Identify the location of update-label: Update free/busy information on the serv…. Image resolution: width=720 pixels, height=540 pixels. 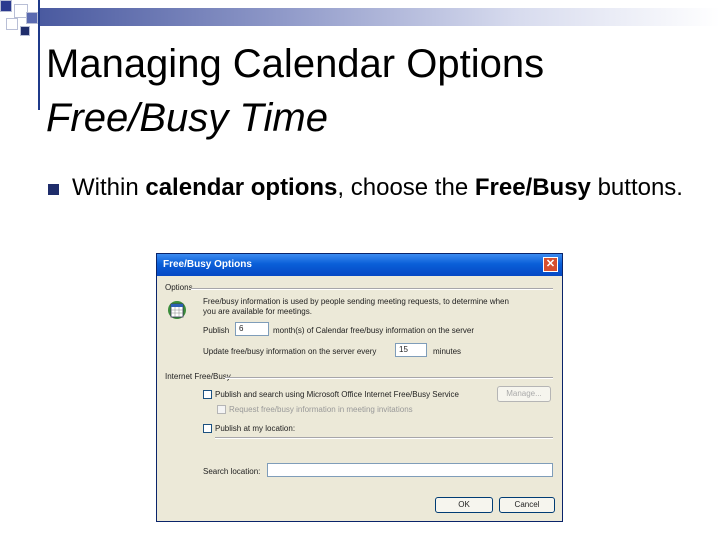
(290, 351).